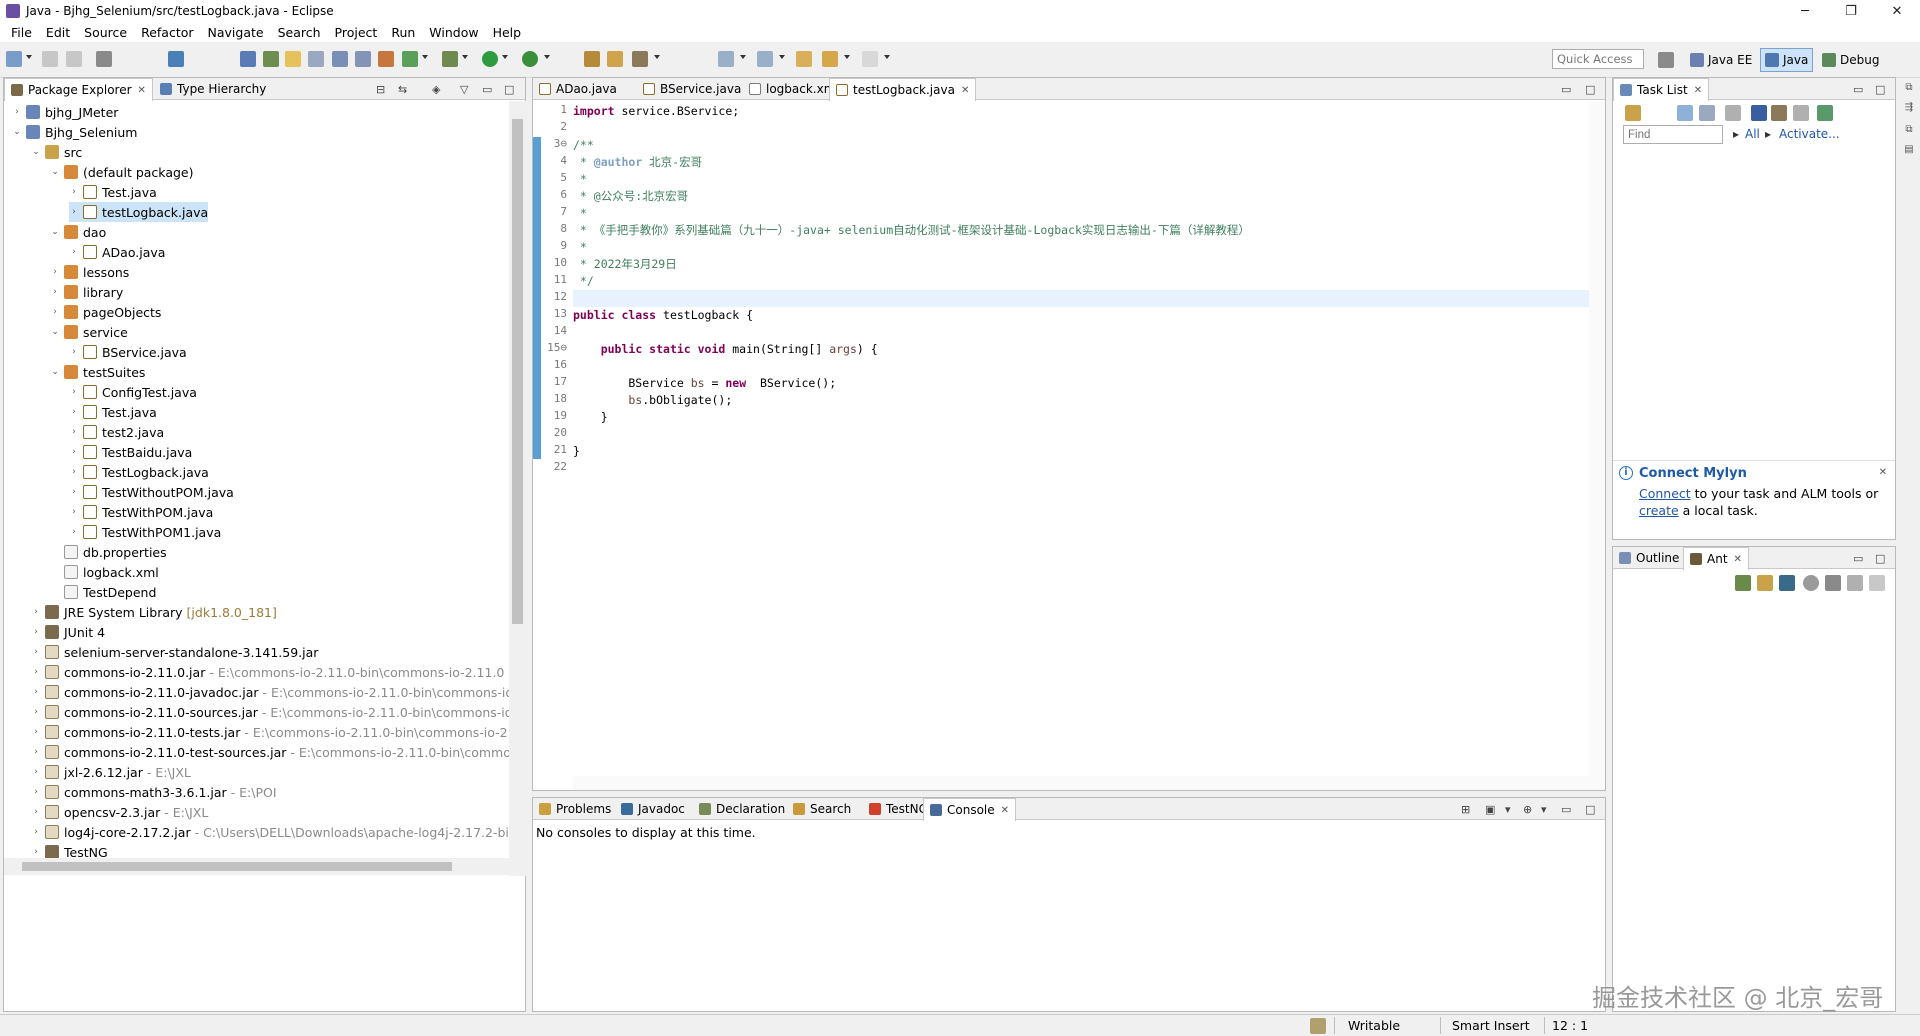 The image size is (1920, 1036). I want to click on editor-horizontal-scrollbar, so click(1081, 783).